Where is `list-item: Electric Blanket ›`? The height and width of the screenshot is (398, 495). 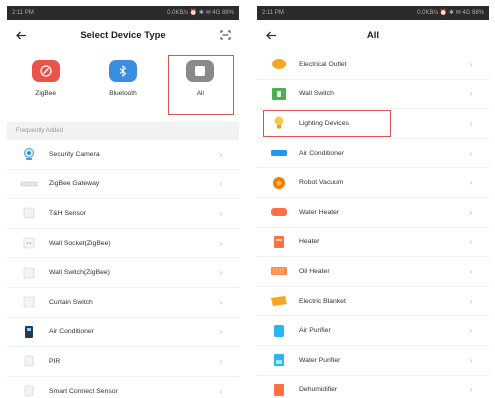 list-item: Electric Blanket › is located at coordinates (373, 302).